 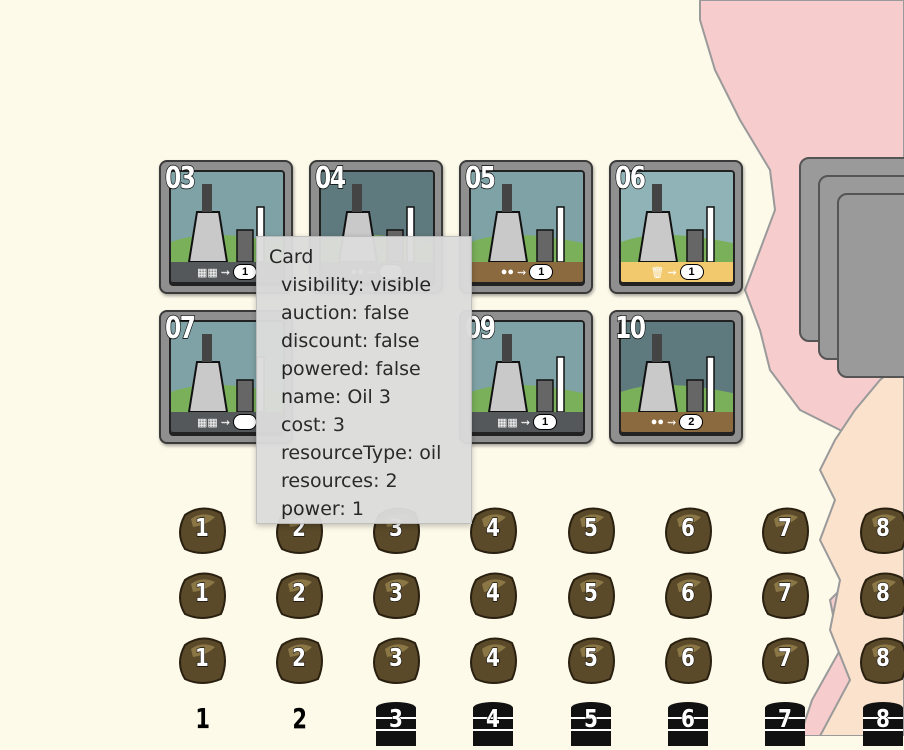 What do you see at coordinates (180, 328) in the screenshot?
I see `power-plant-number: 07` at bounding box center [180, 328].